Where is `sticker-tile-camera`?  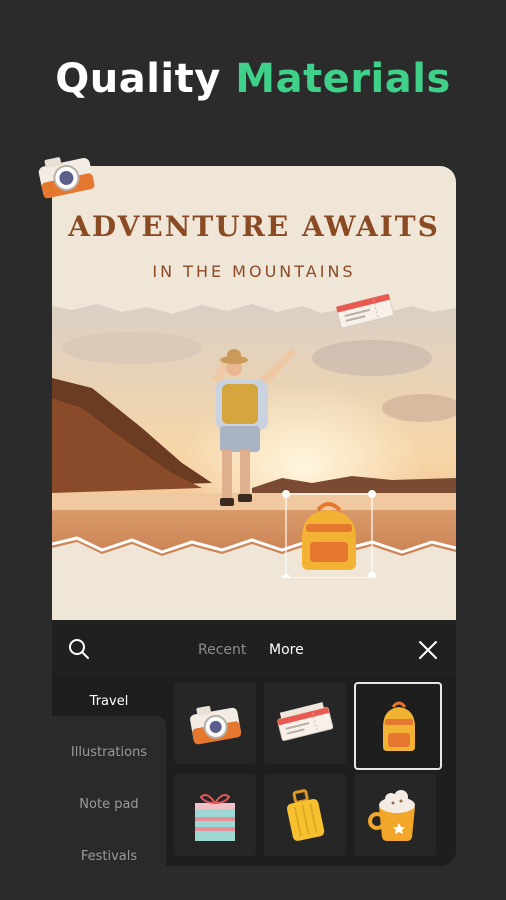
sticker-tile-camera is located at coordinates (215, 723).